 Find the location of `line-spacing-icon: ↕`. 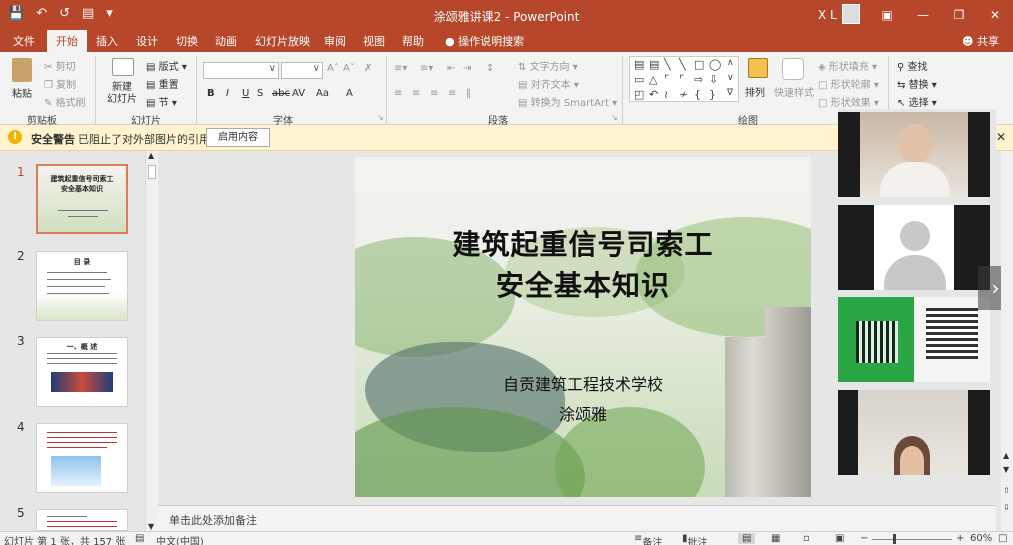

line-spacing-icon: ↕ is located at coordinates (490, 68).